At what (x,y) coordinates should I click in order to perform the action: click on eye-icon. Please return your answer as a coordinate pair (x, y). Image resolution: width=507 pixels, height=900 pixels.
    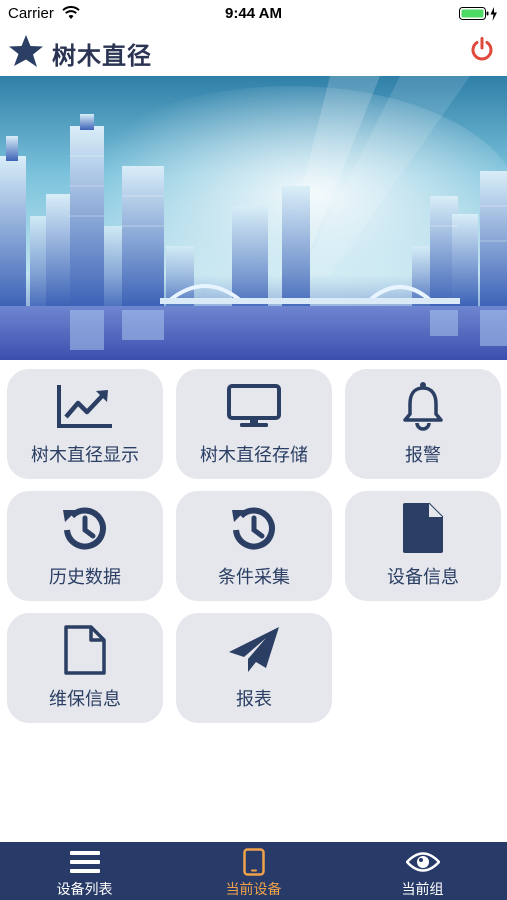
    Looking at the image, I should click on (422, 862).